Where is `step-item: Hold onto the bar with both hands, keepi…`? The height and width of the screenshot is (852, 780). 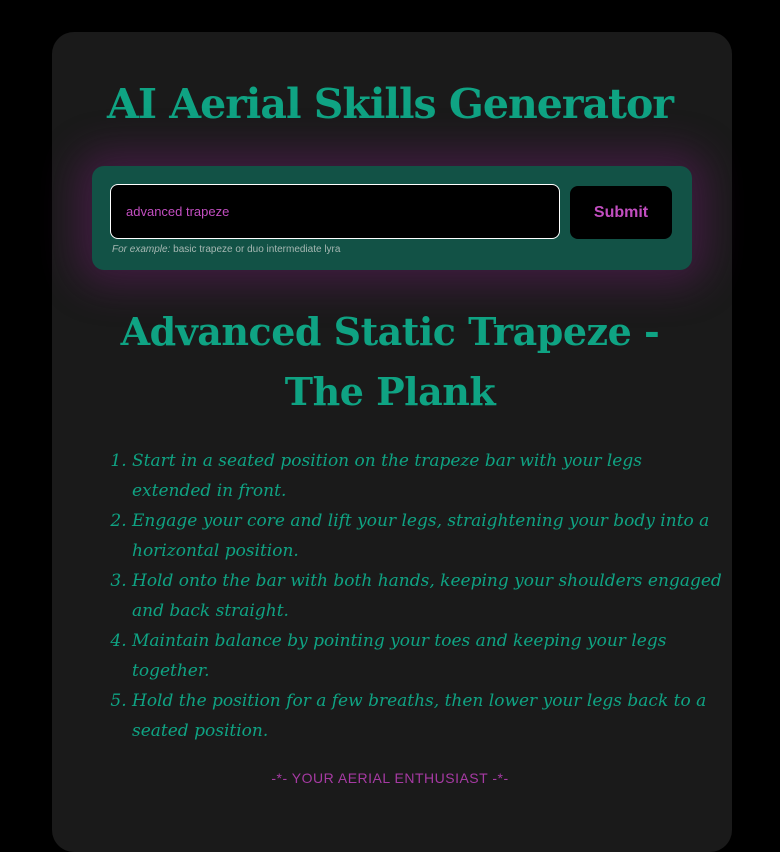 step-item: Hold onto the bar with both hands, keepi… is located at coordinates (427, 596).